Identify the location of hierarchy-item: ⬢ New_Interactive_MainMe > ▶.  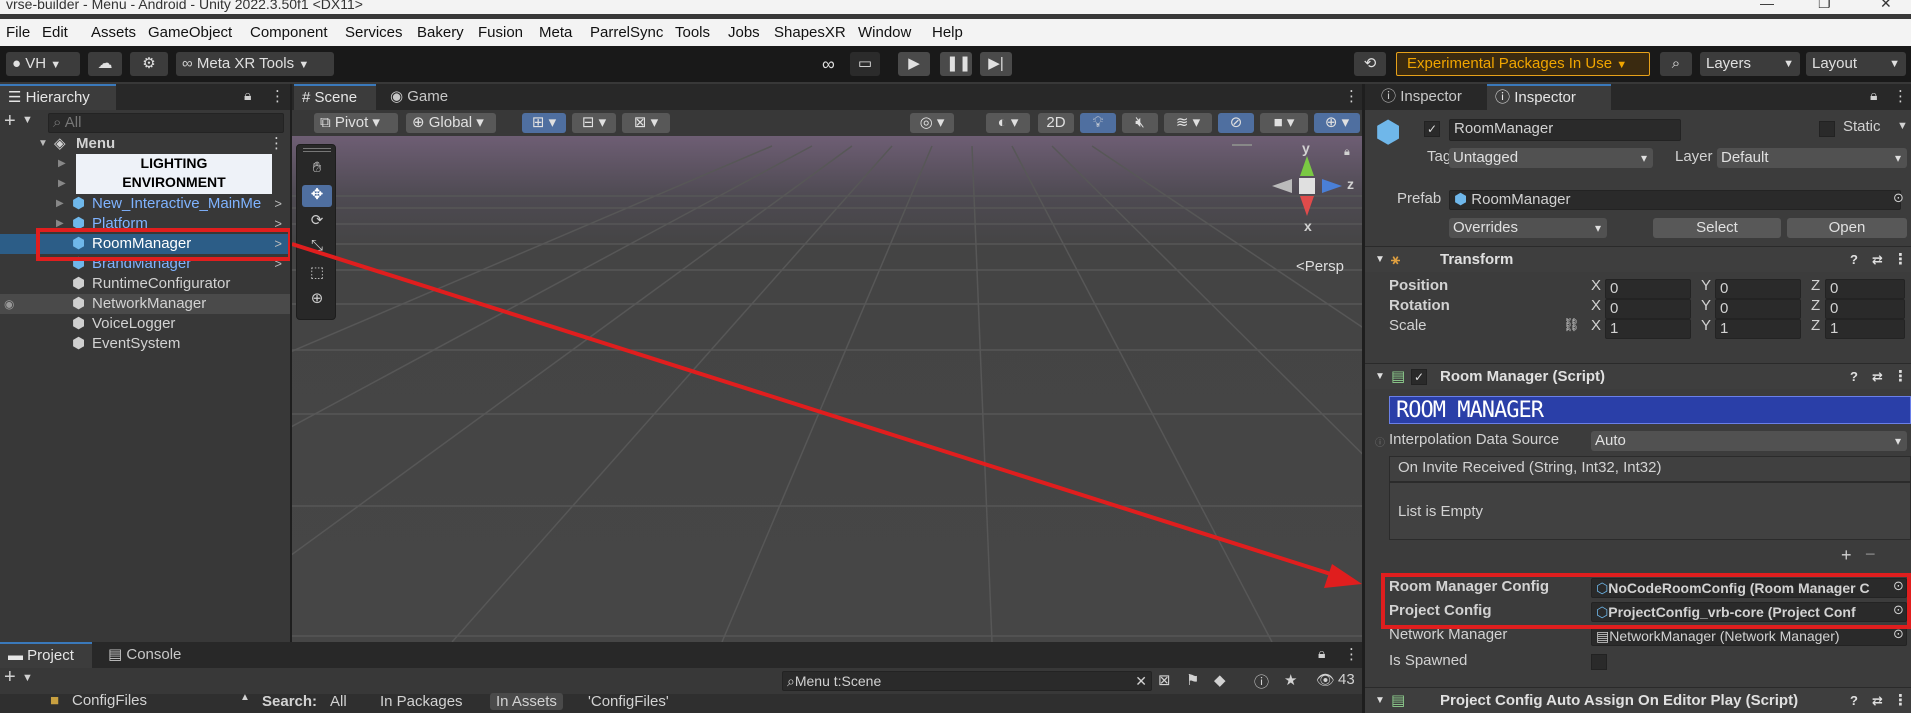
(145, 204).